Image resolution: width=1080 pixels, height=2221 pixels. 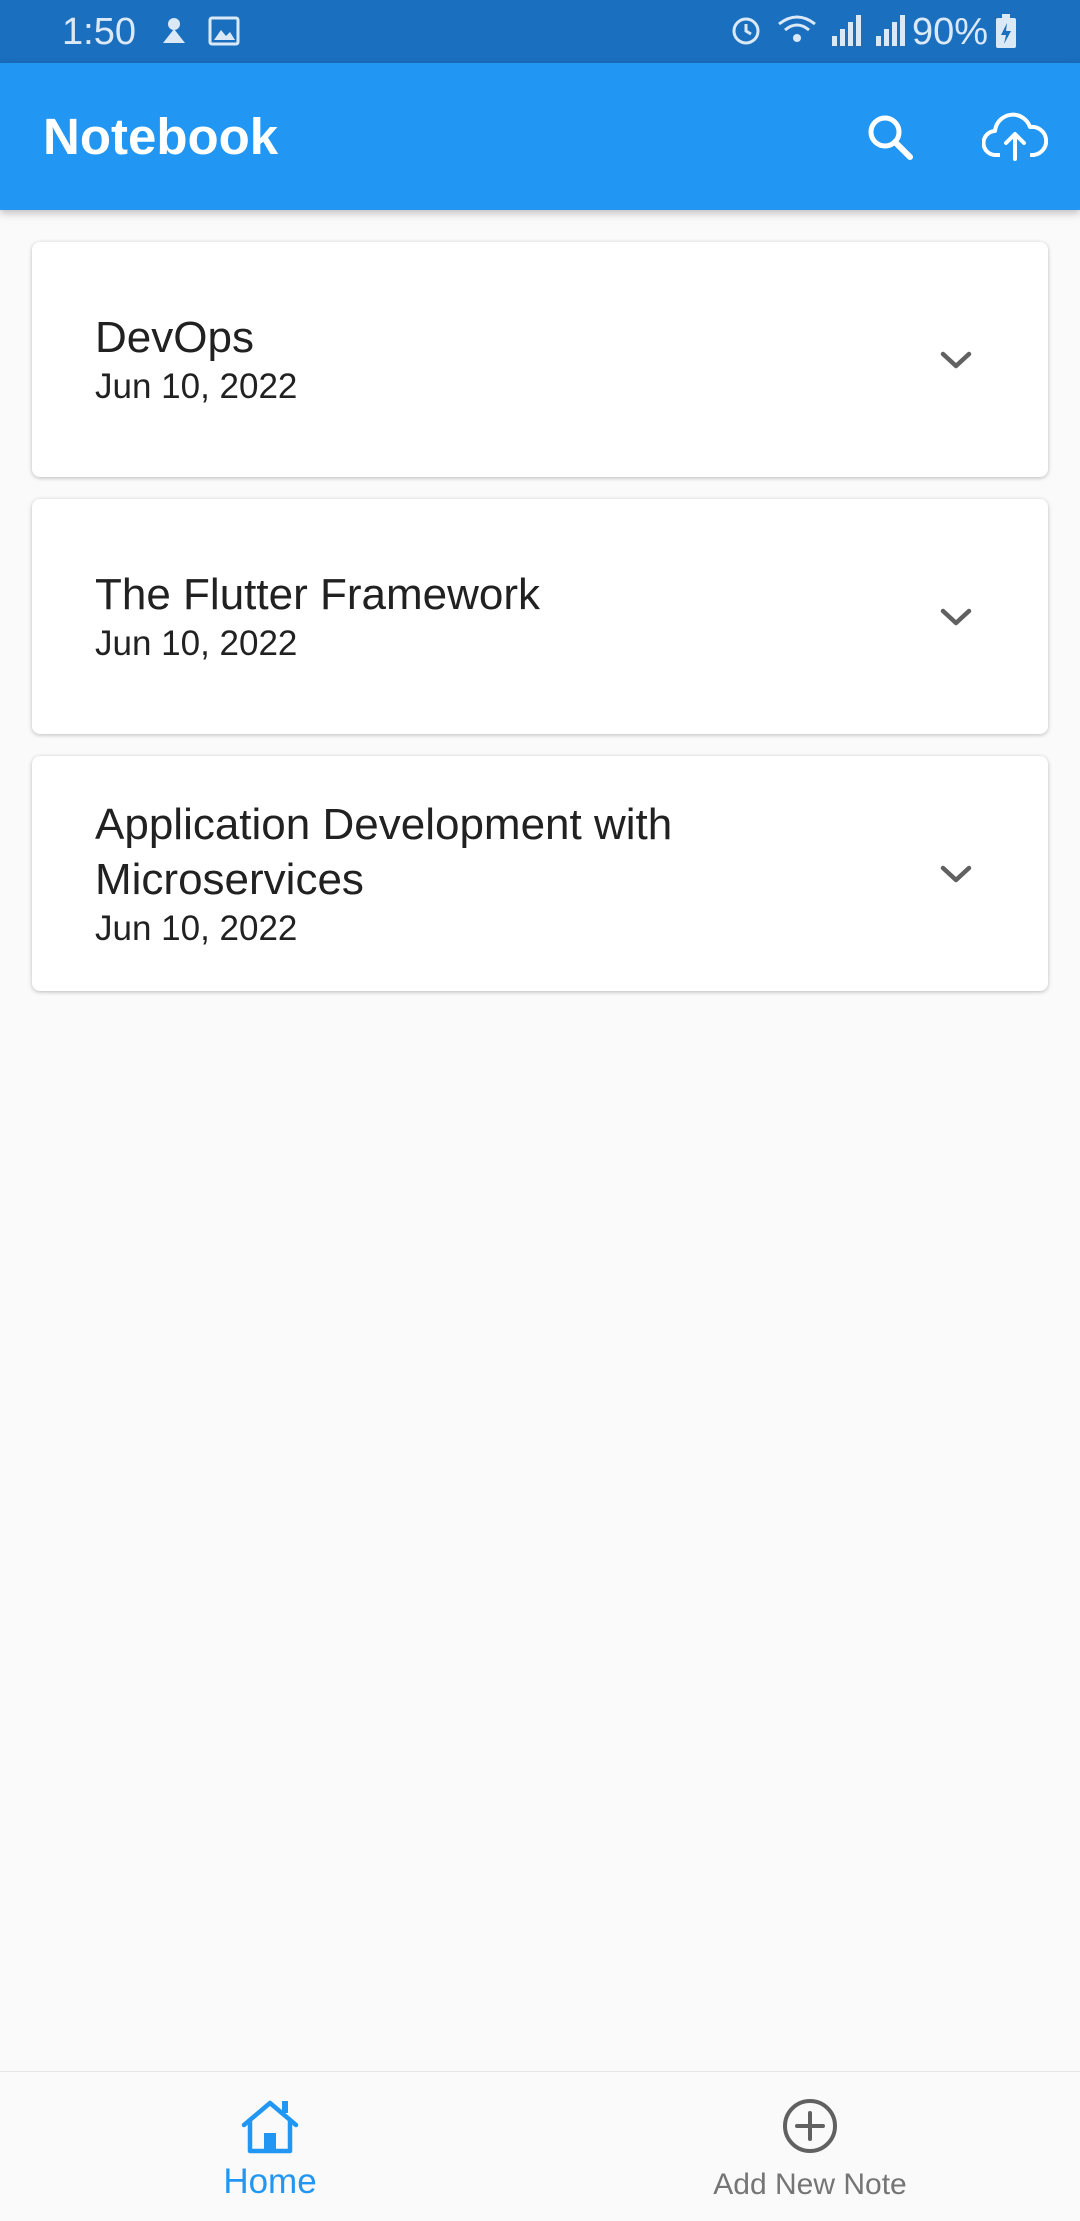 What do you see at coordinates (810, 2184) in the screenshot?
I see `nav-label-add-new-note: Add New Note` at bounding box center [810, 2184].